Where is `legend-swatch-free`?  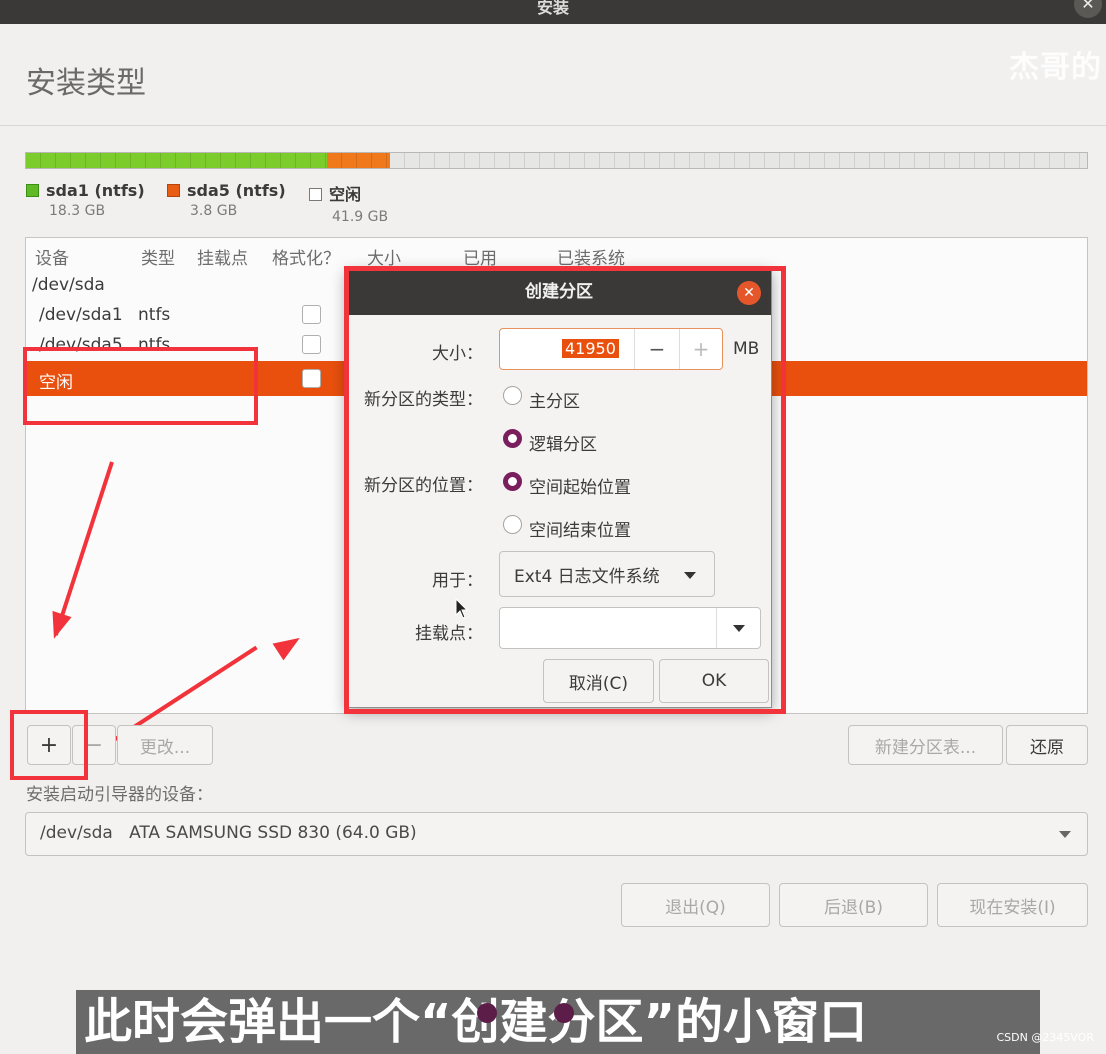
legend-swatch-free is located at coordinates (315, 194).